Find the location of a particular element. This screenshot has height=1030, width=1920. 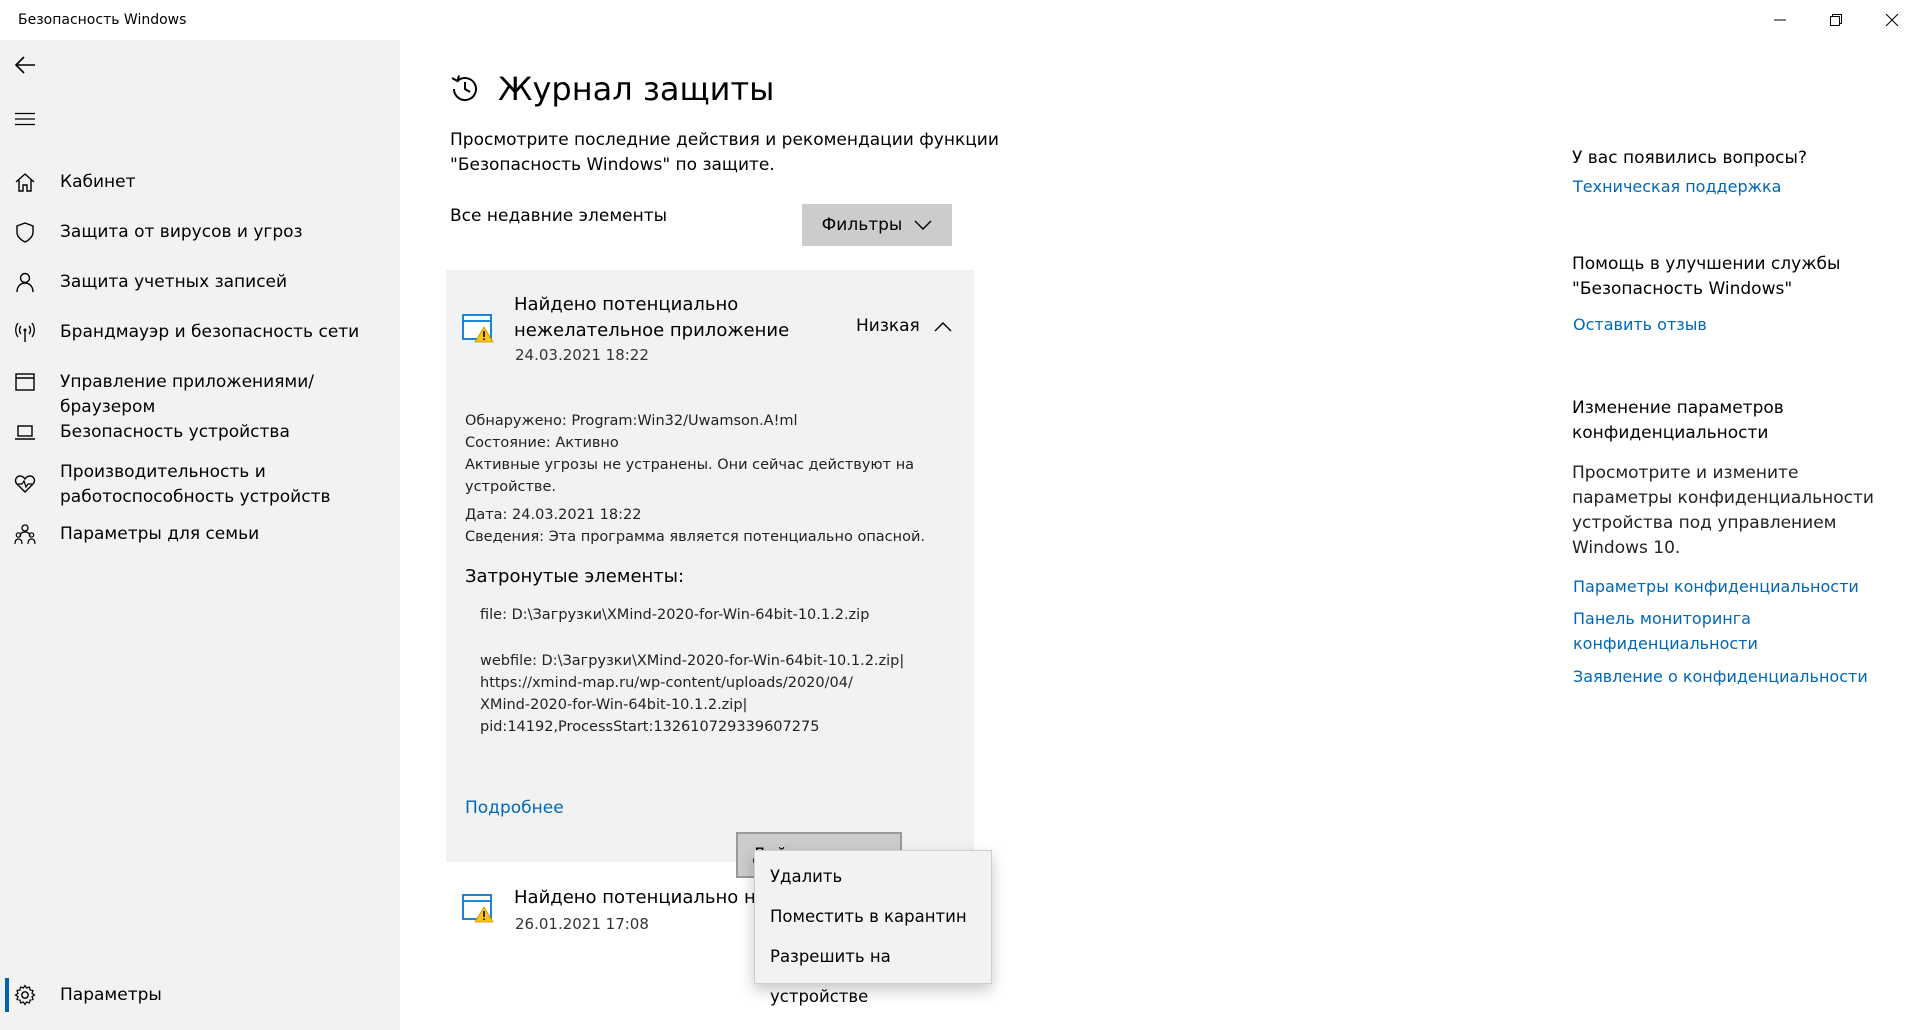

shield-icon is located at coordinates (25, 232).